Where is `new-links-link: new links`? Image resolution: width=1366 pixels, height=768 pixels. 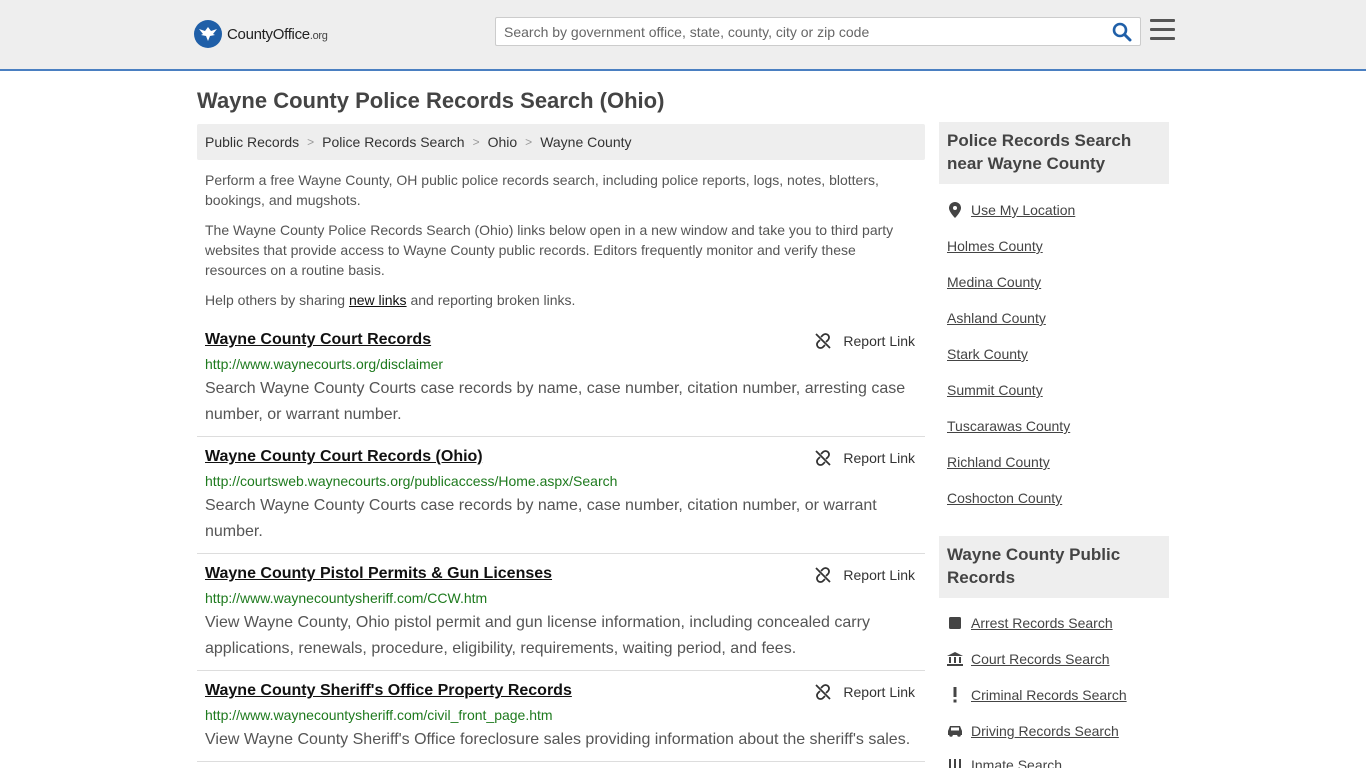
new-links-link: new links is located at coordinates (378, 300).